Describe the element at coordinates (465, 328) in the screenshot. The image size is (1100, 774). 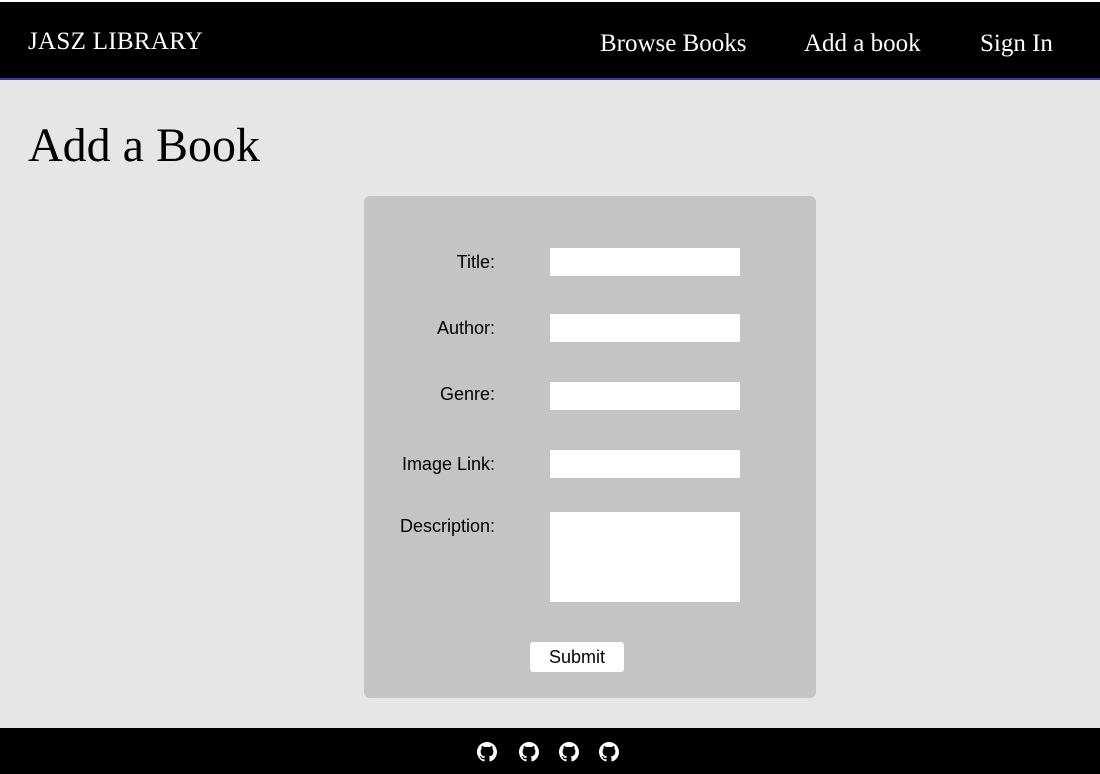
I see `author-label: Author:` at that location.